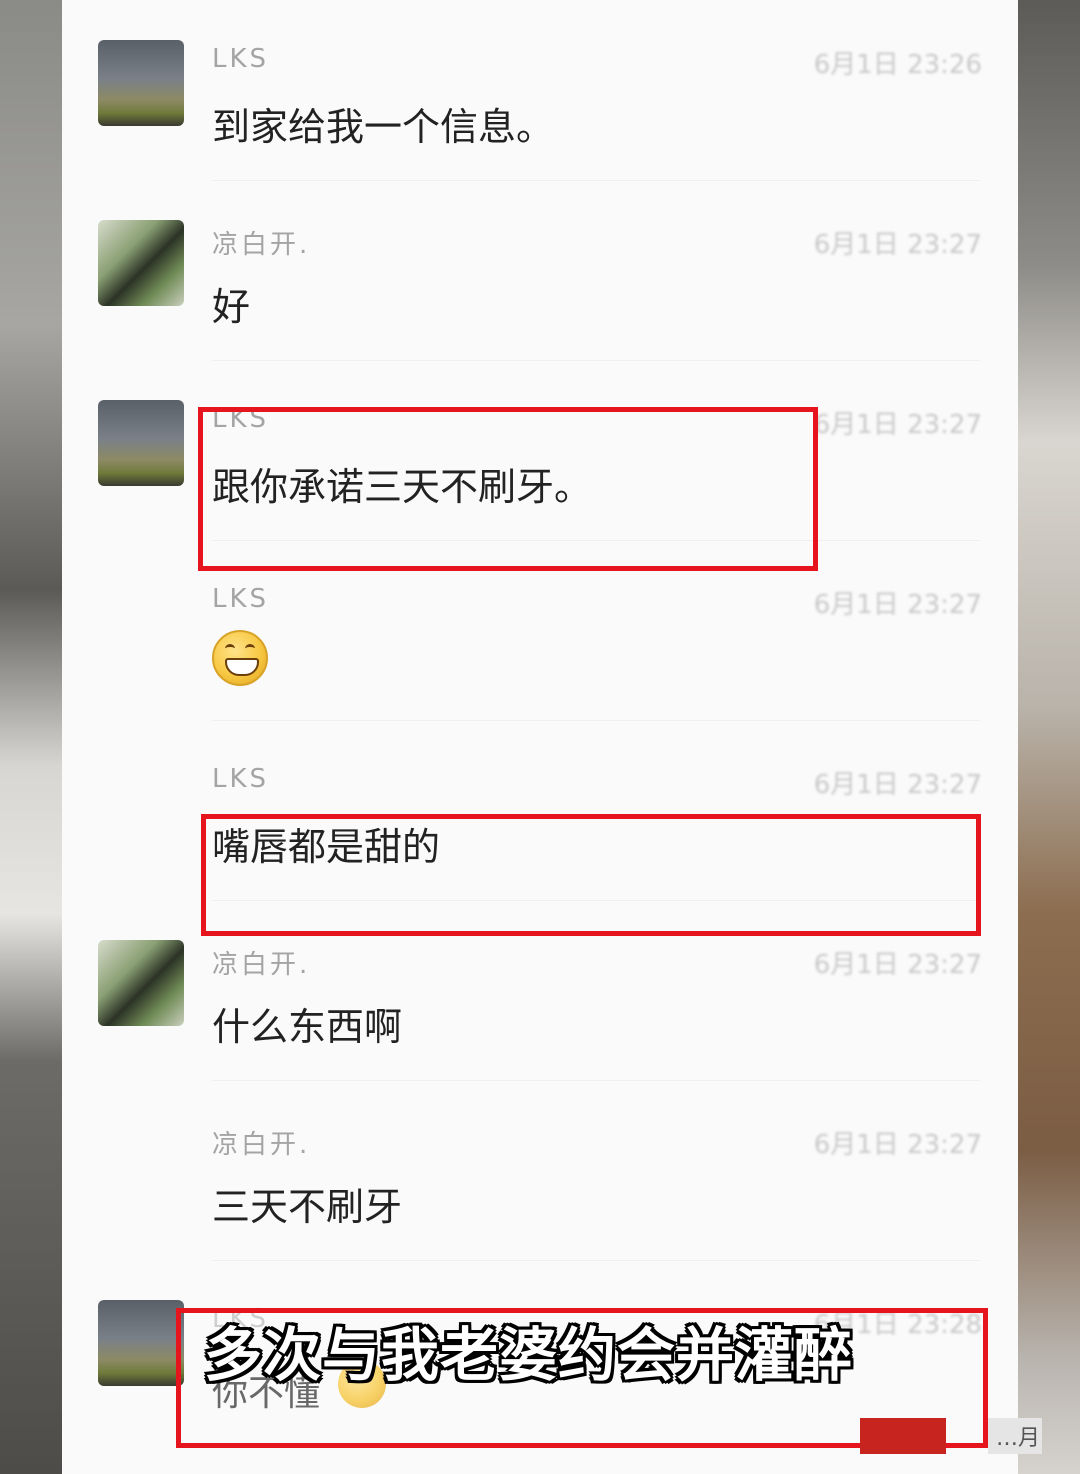 Image resolution: width=1080 pixels, height=1474 pixels. Describe the element at coordinates (307, 1027) in the screenshot. I see `message-text: 什么东西啊` at that location.